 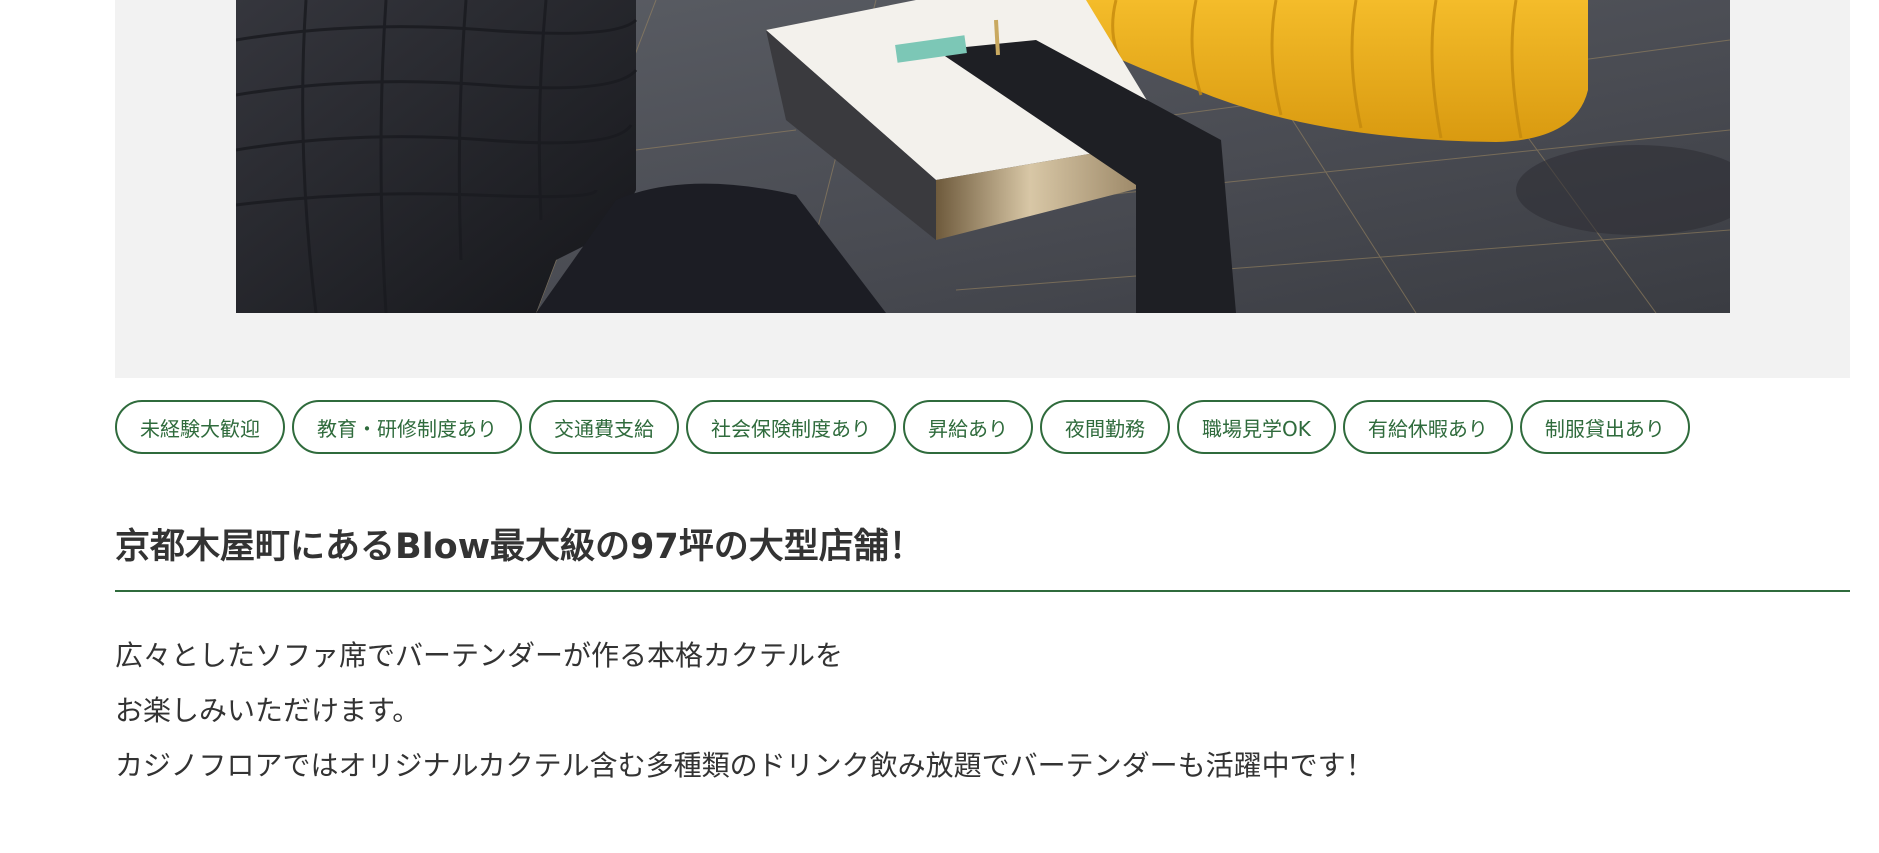 I want to click on description-line: 広々としたソファ席でバーテンダーが作る本格カクテルを, so click(x=479, y=655).